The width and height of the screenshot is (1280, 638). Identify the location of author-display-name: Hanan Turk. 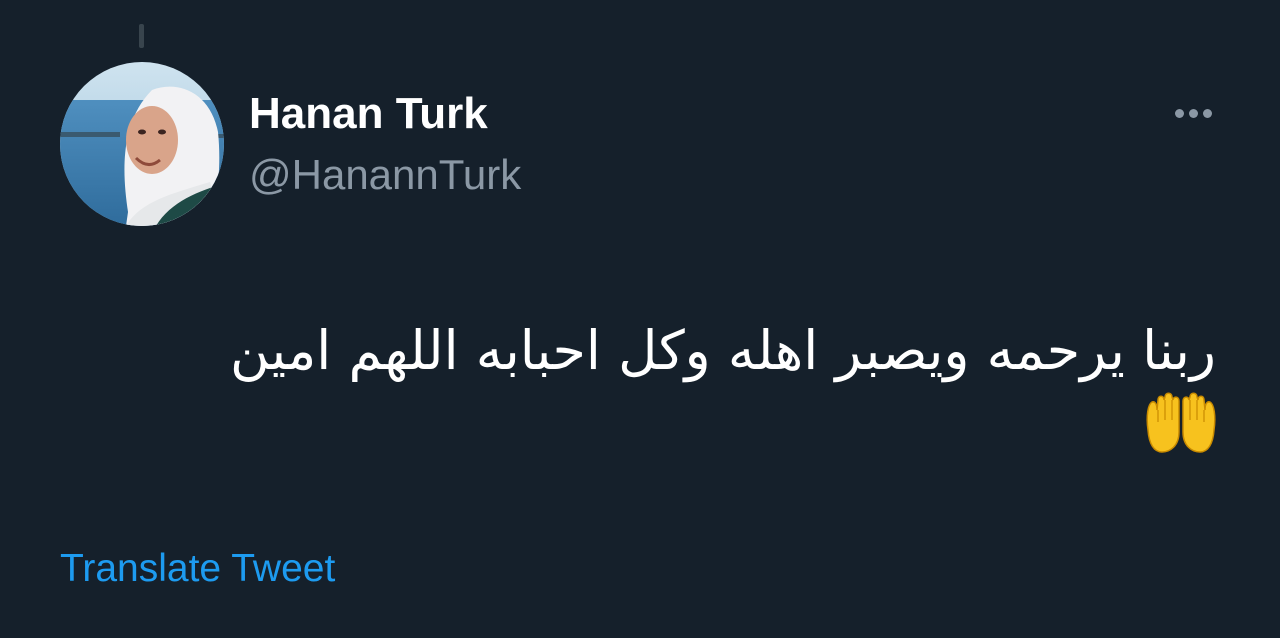
(368, 114).